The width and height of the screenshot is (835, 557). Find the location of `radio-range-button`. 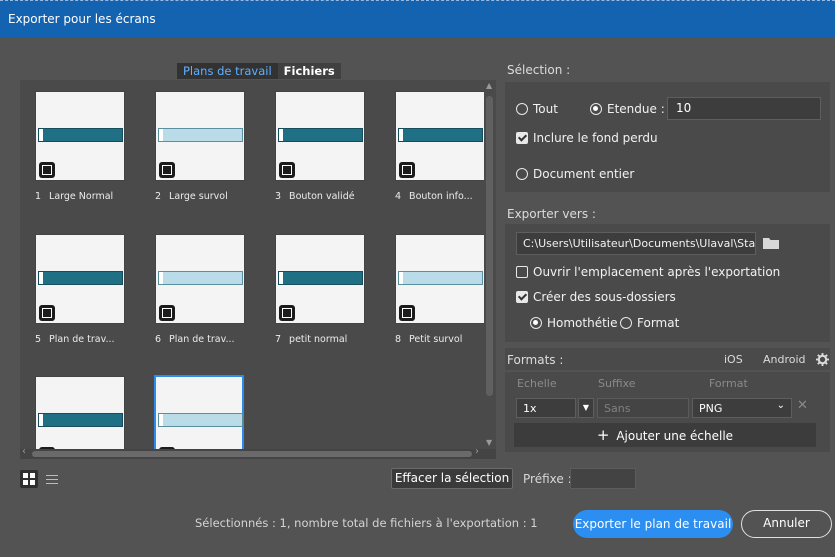

radio-range-button is located at coordinates (596, 109).